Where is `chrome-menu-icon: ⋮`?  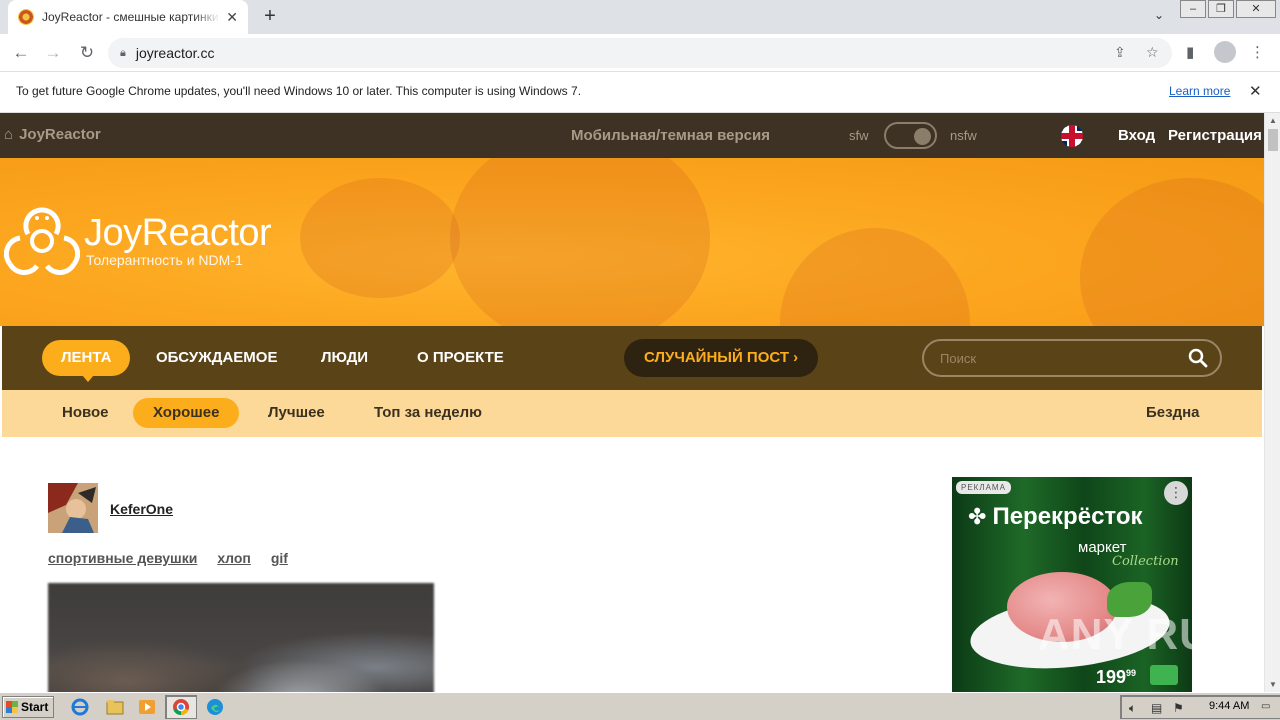 chrome-menu-icon: ⋮ is located at coordinates (1257, 52).